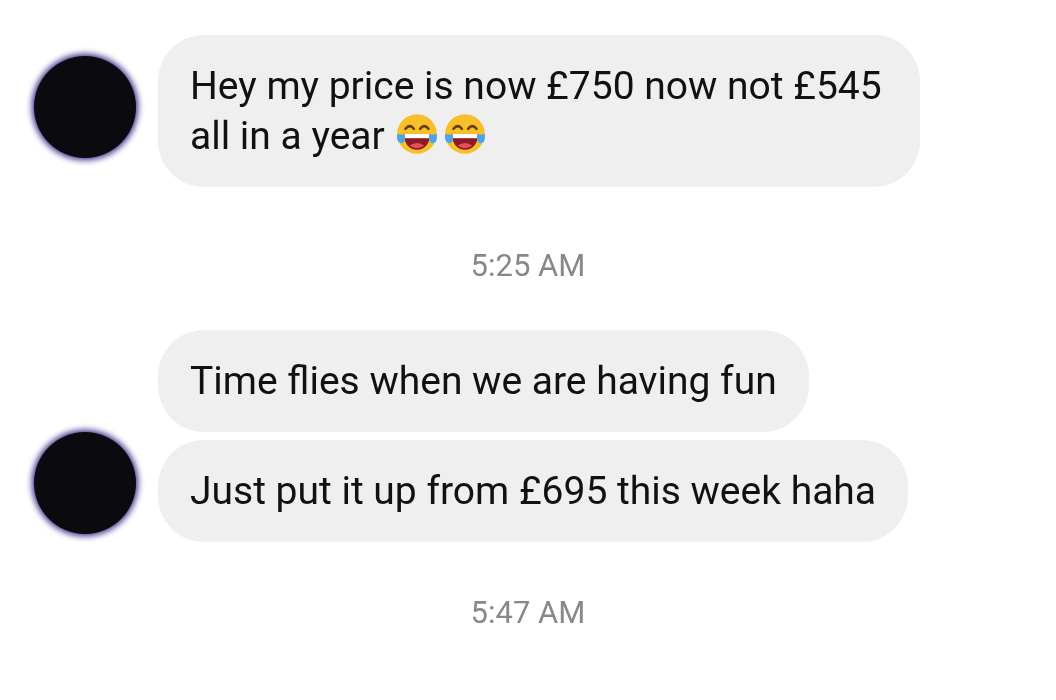  Describe the element at coordinates (483, 381) in the screenshot. I see `message-bubble: Time flies when we are having fun` at that location.